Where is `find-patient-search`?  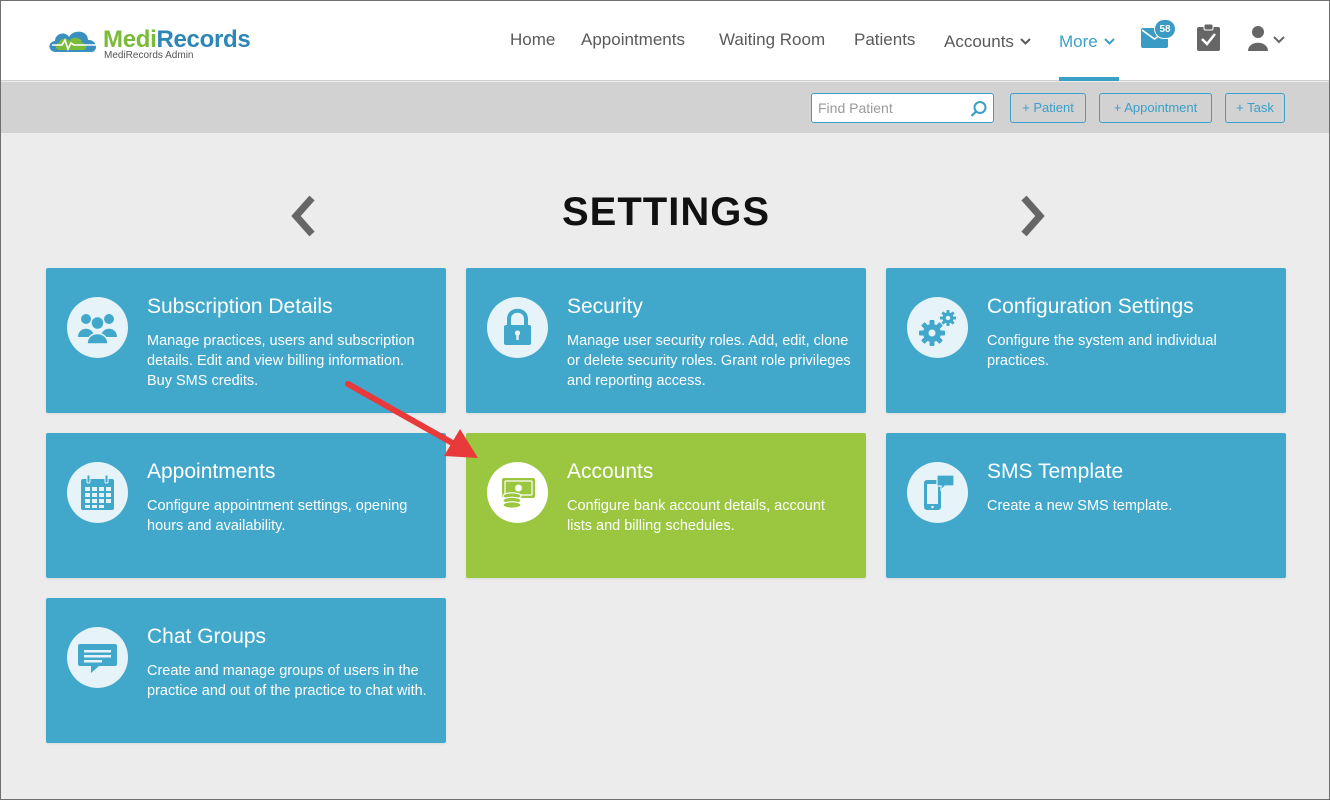
find-patient-search is located at coordinates (902, 108).